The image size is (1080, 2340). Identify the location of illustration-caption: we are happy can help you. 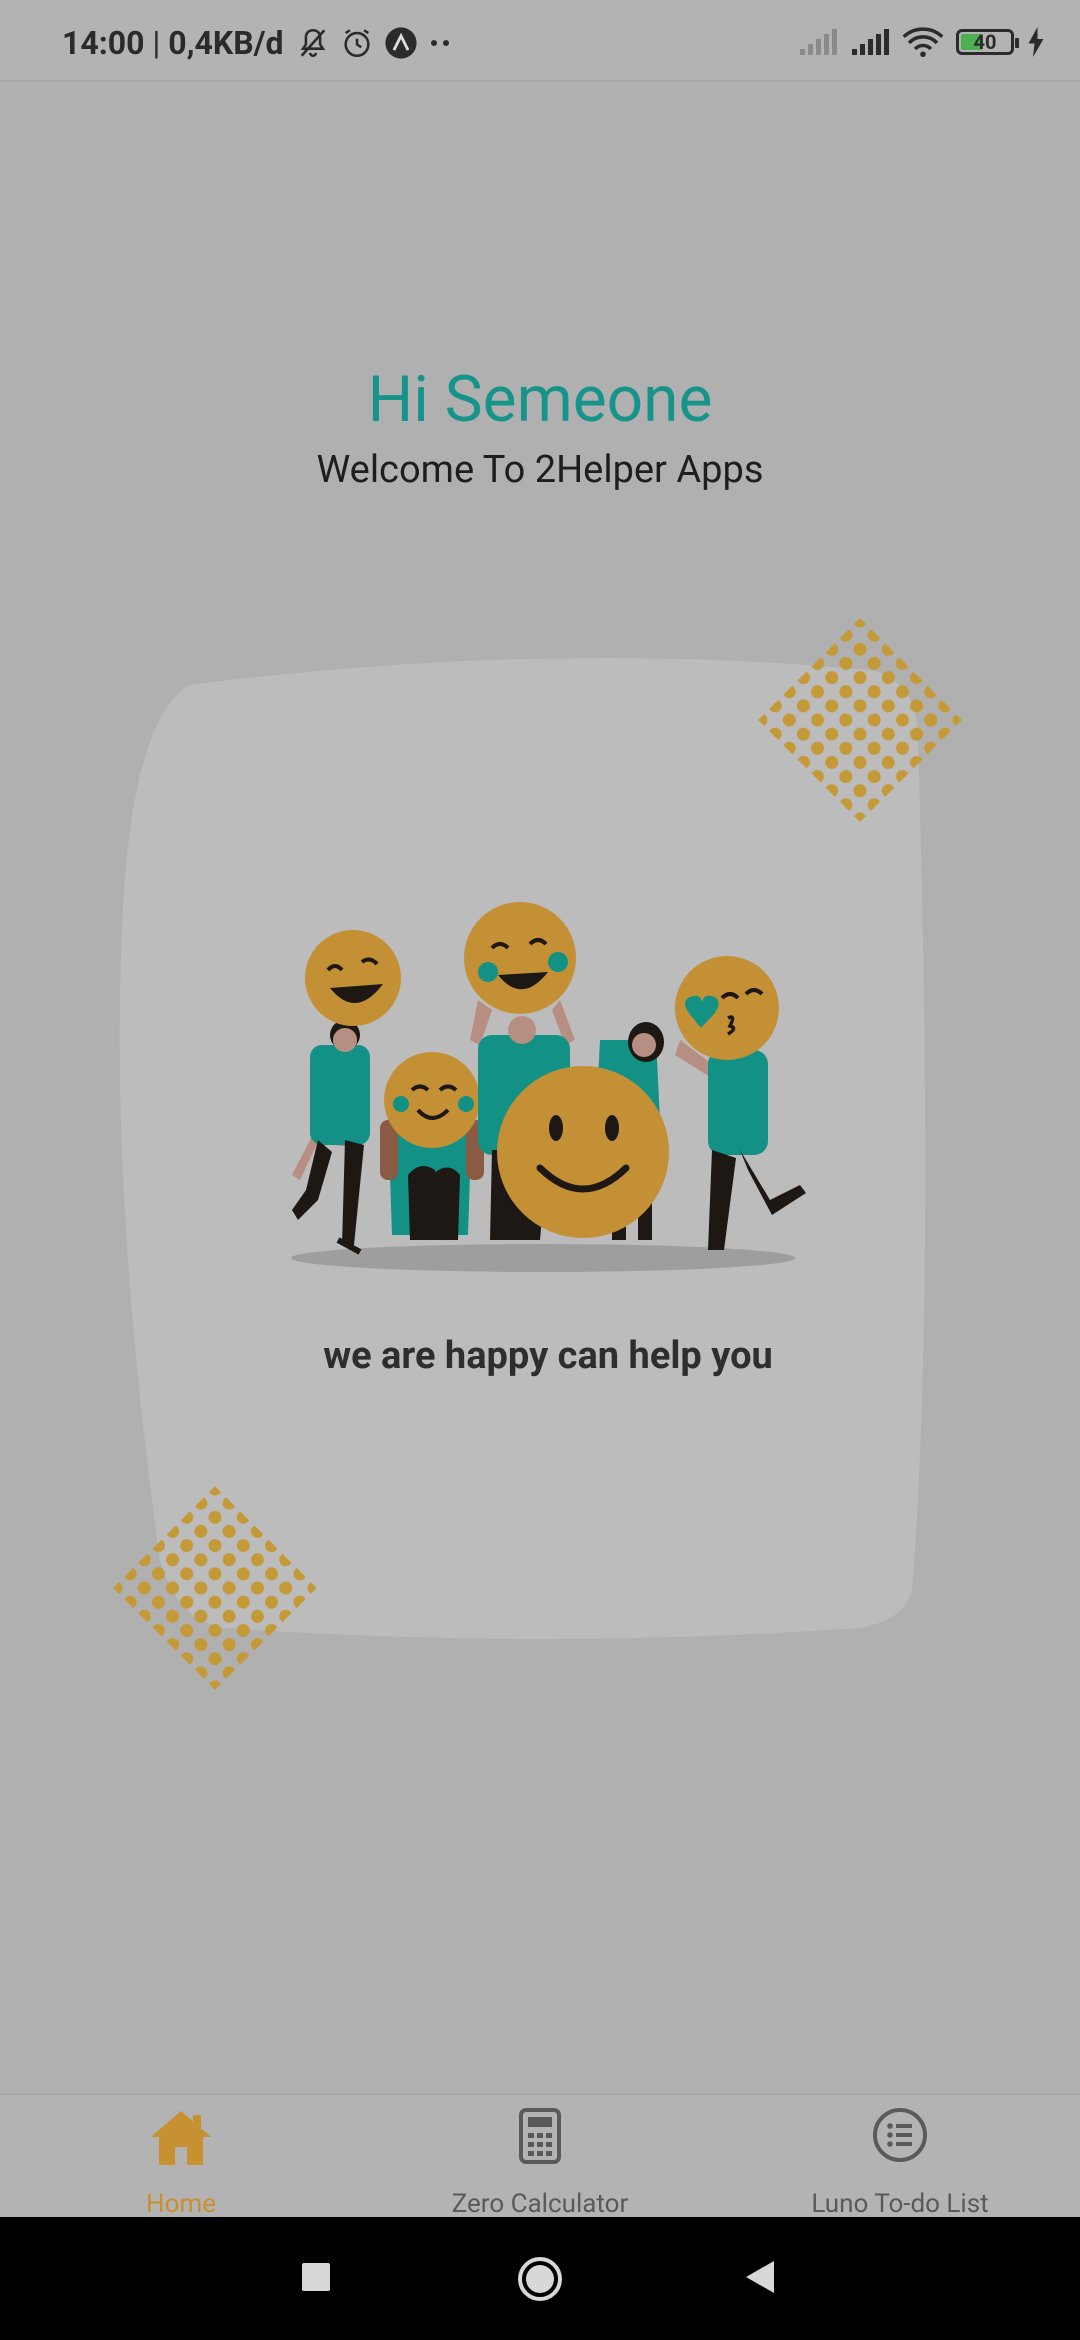
(548, 1356).